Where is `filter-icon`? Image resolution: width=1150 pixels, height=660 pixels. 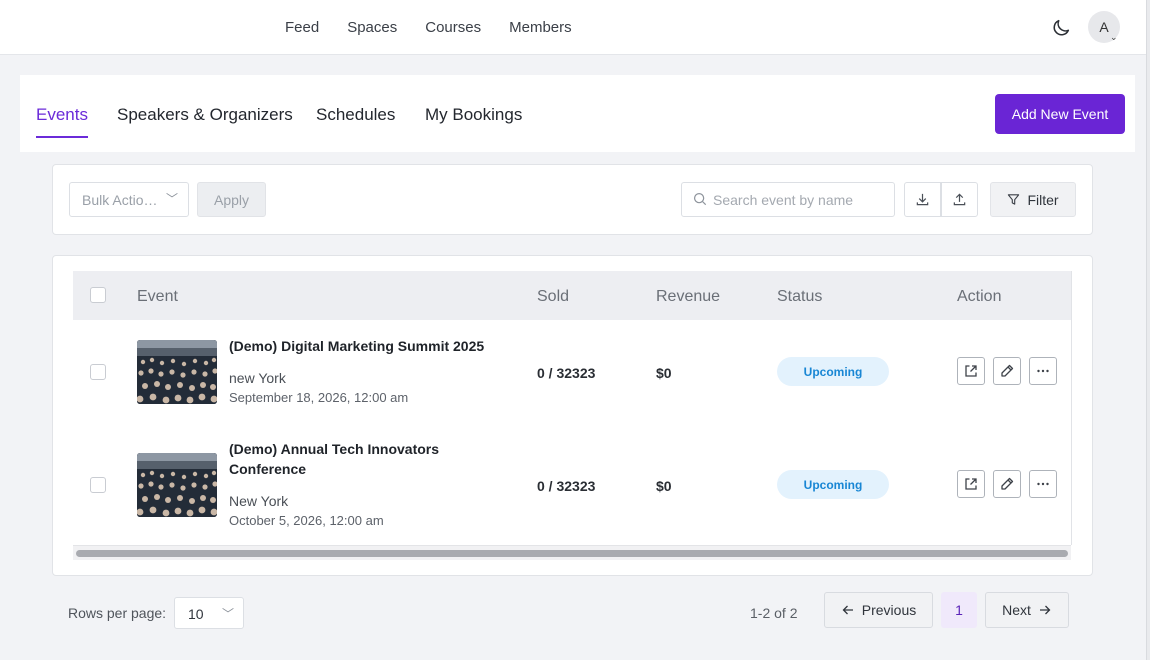 filter-icon is located at coordinates (1014, 199).